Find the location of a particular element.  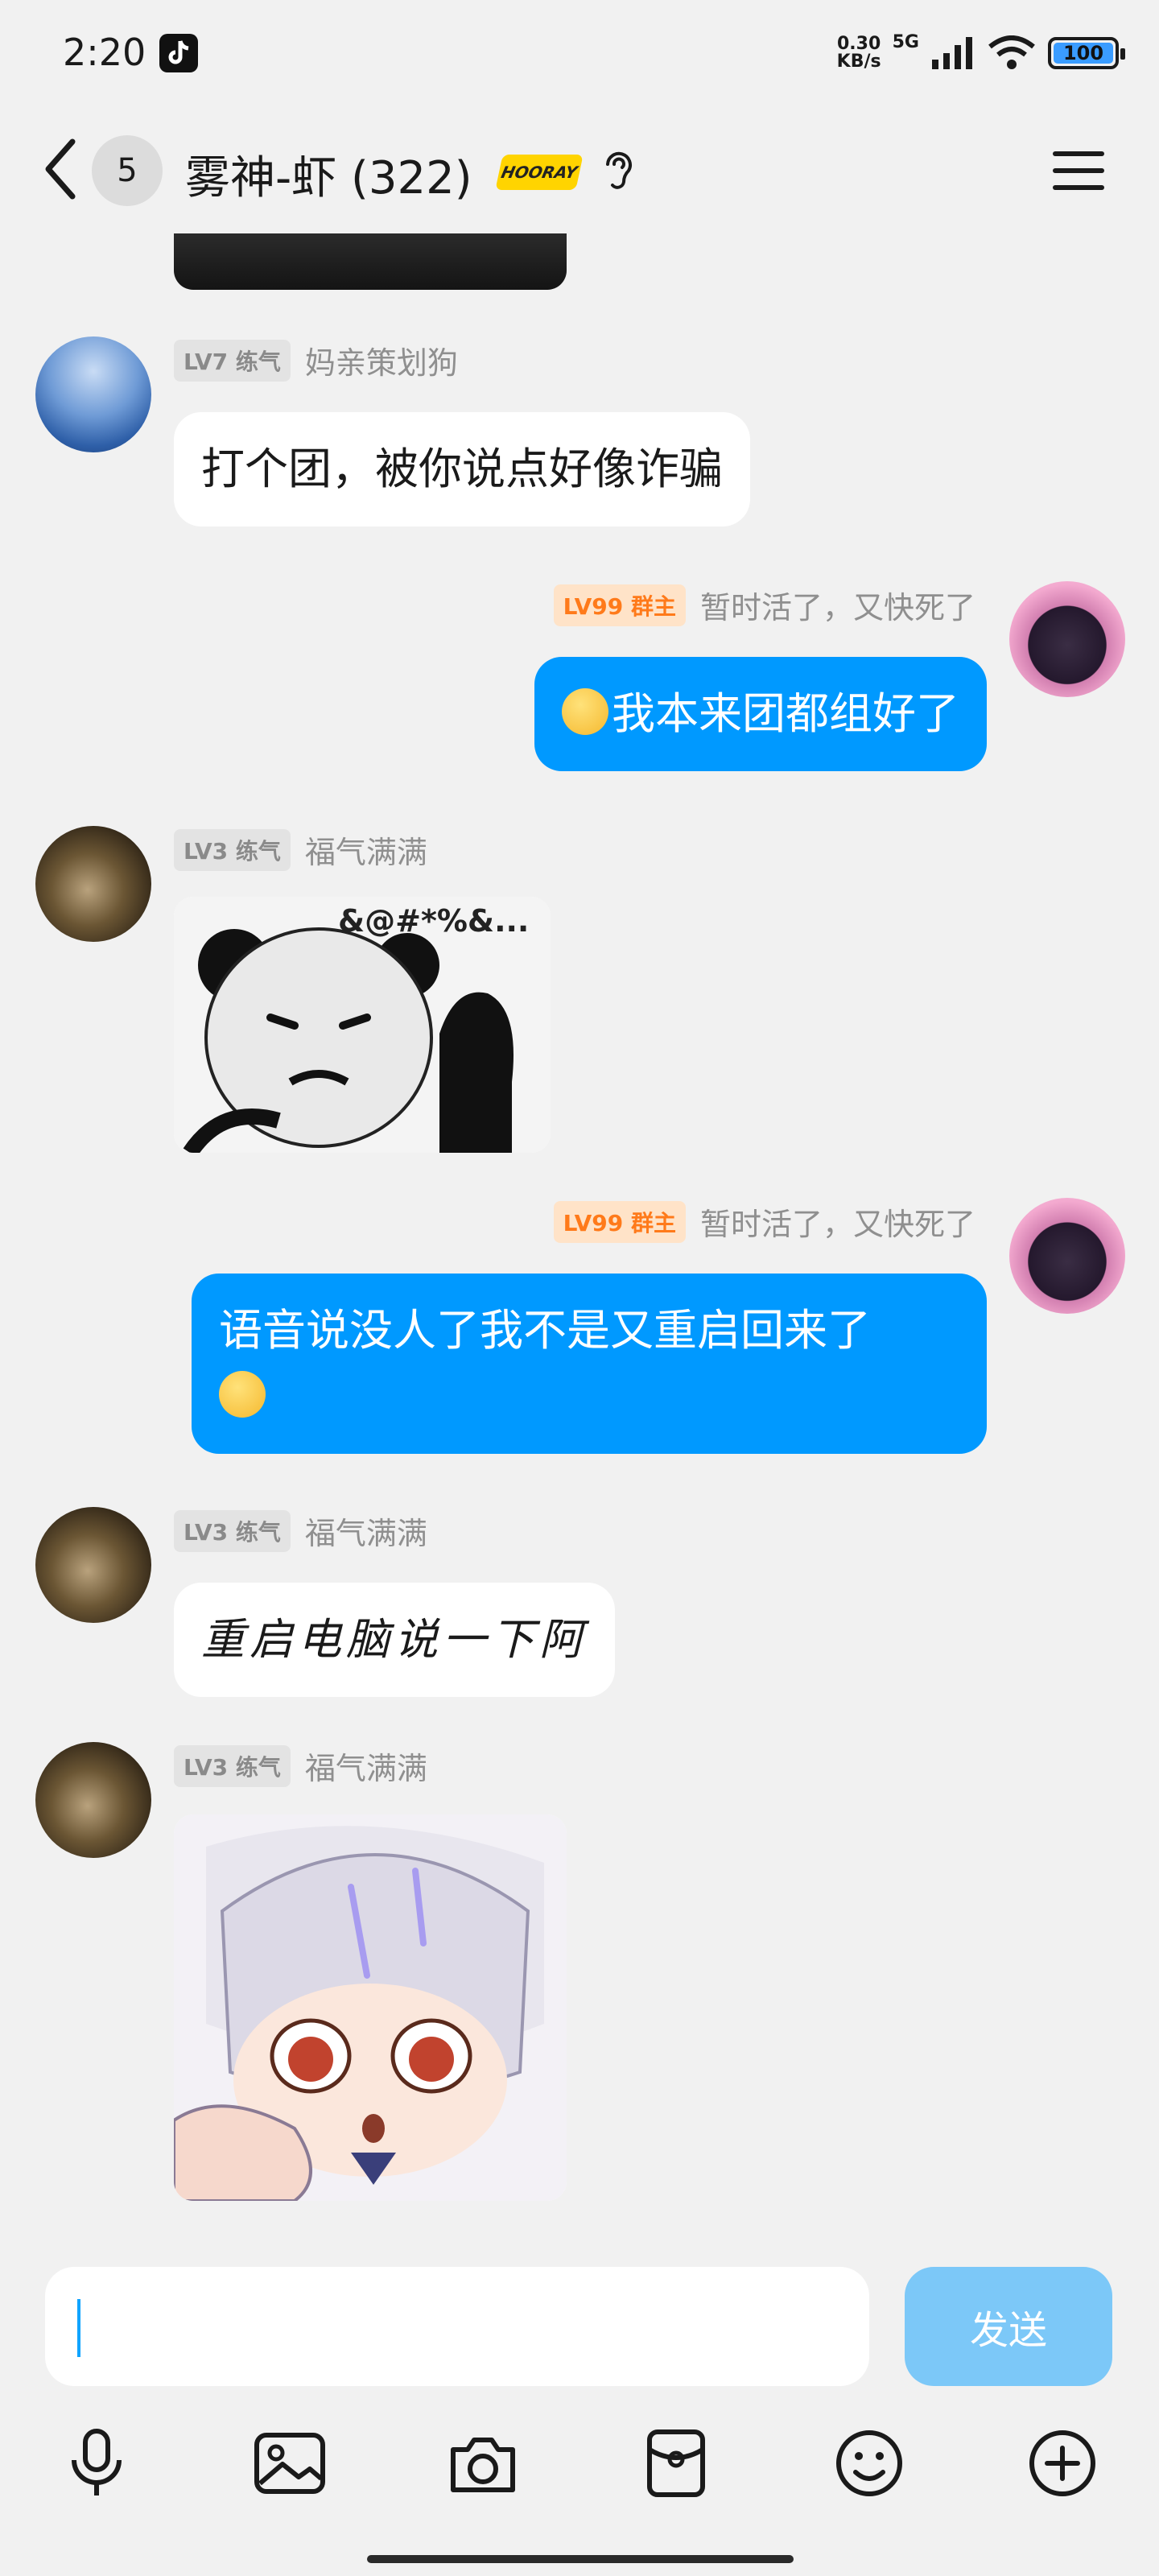

signal-icon is located at coordinates (952, 53).